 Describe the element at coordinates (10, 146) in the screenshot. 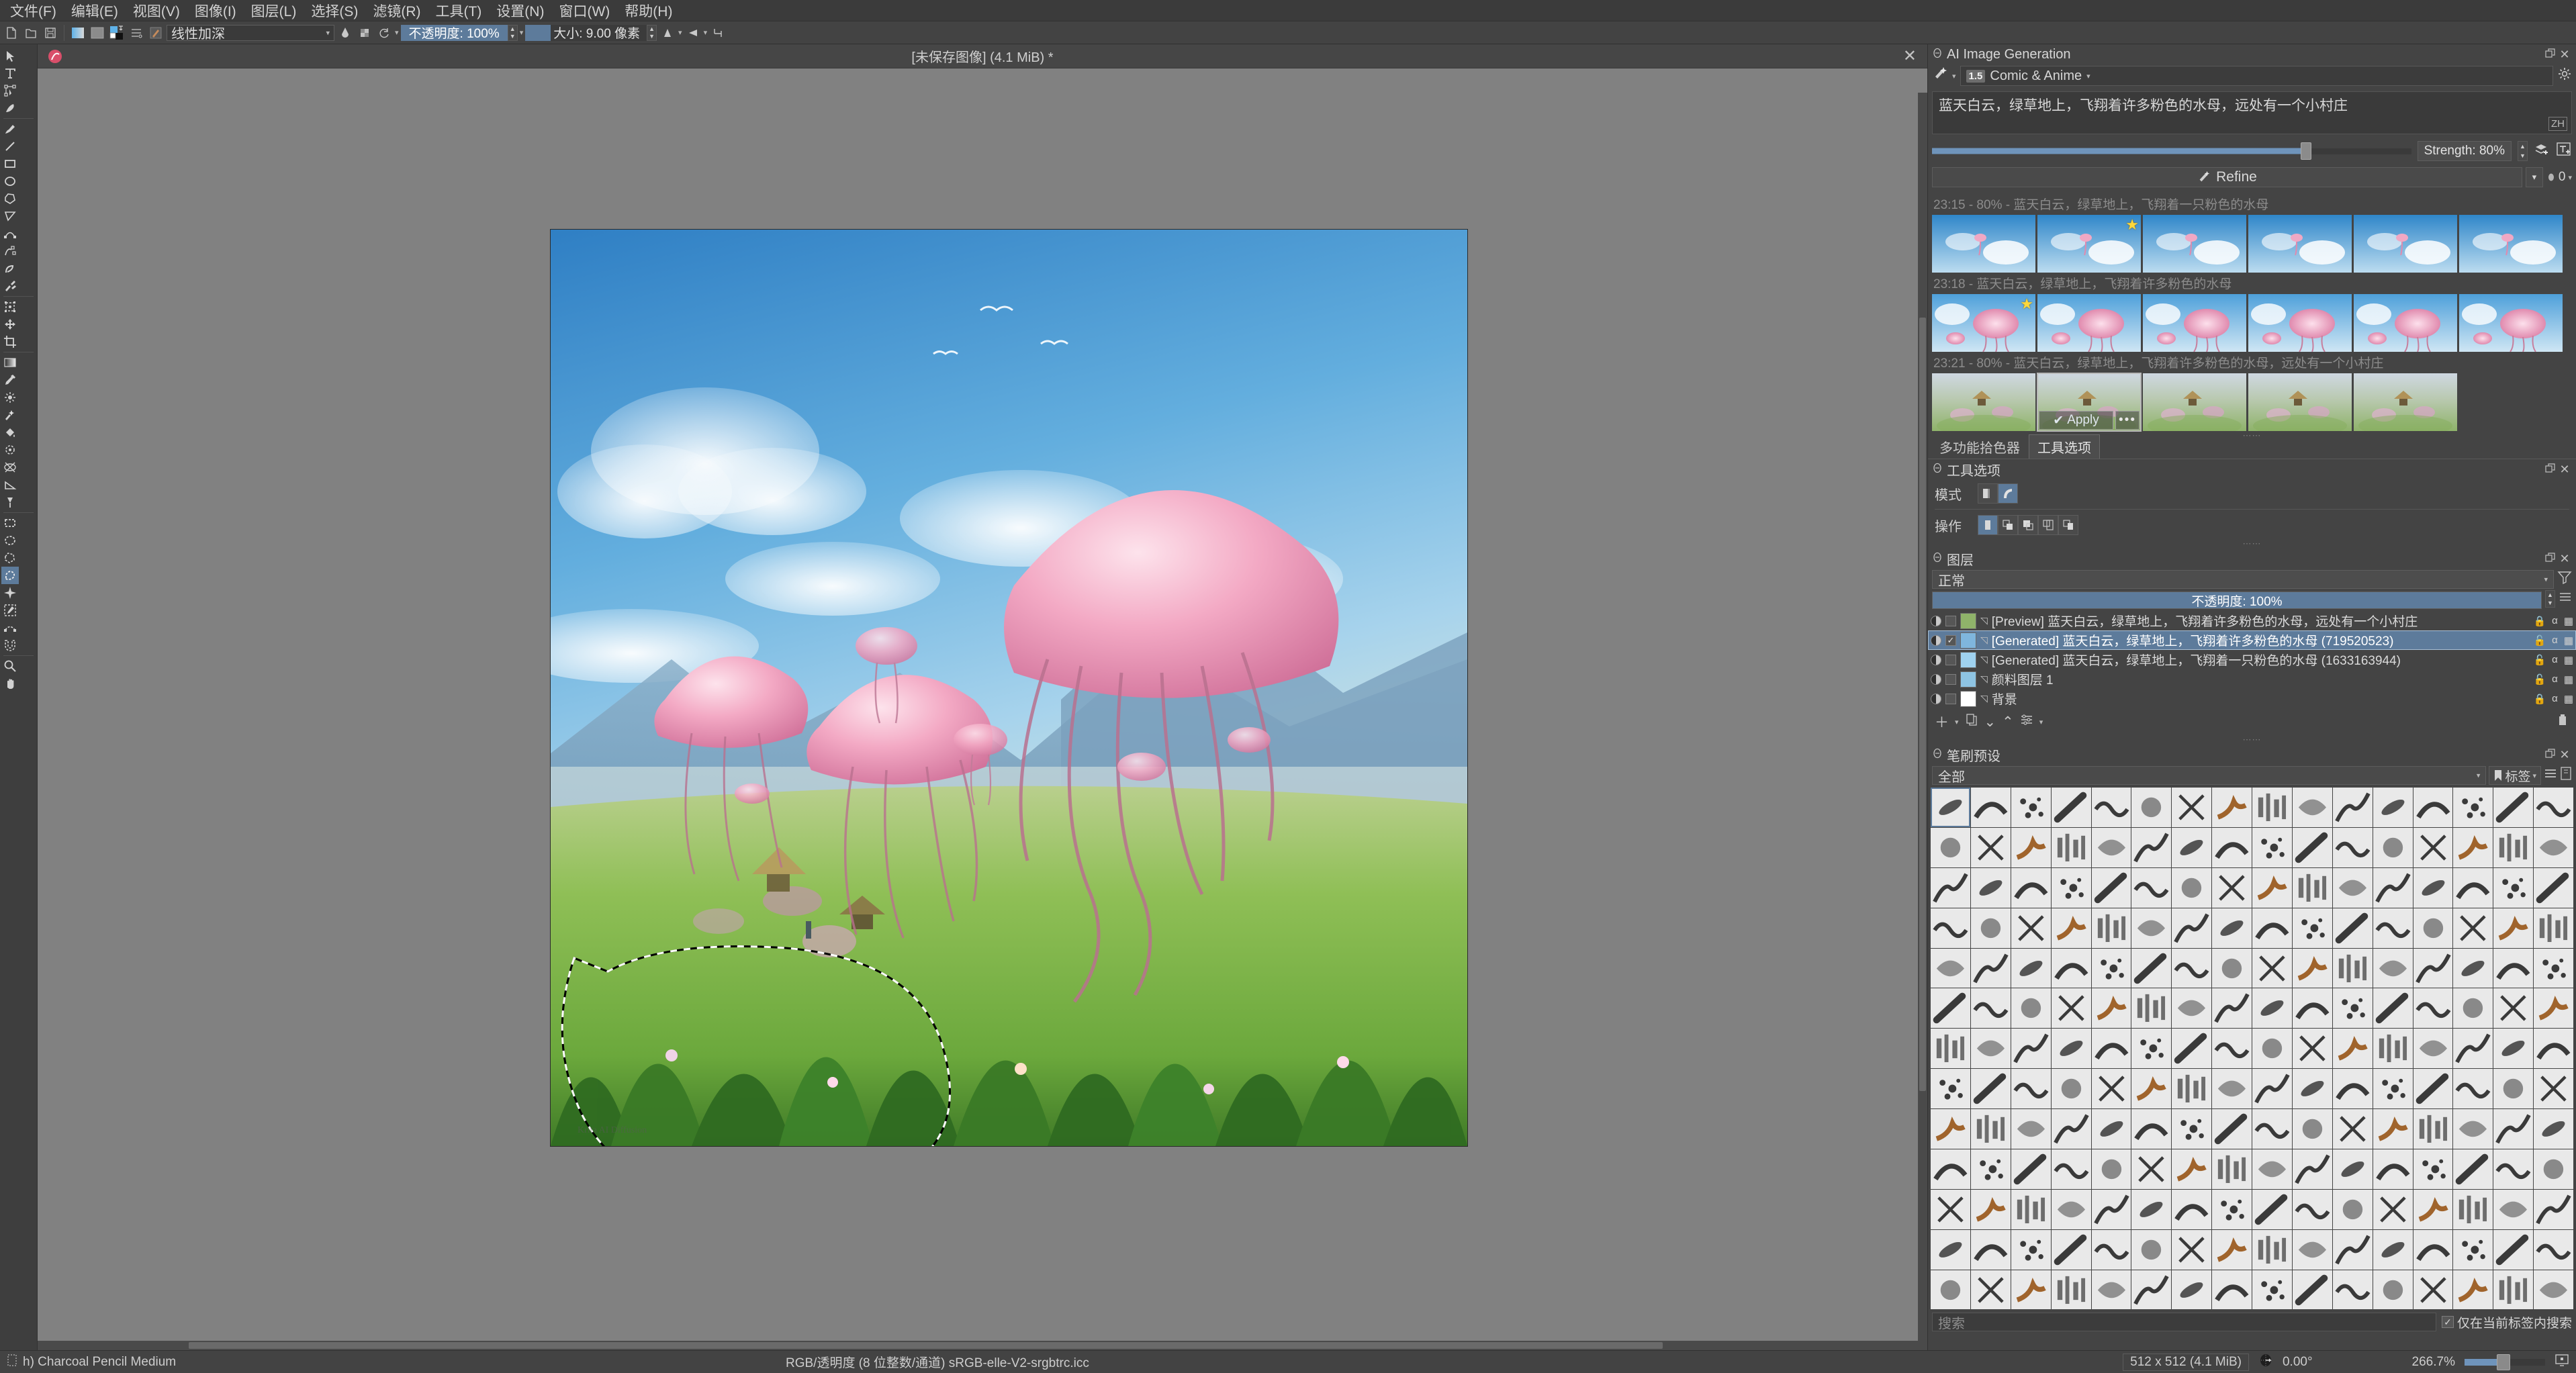

I see `line-tool` at that location.